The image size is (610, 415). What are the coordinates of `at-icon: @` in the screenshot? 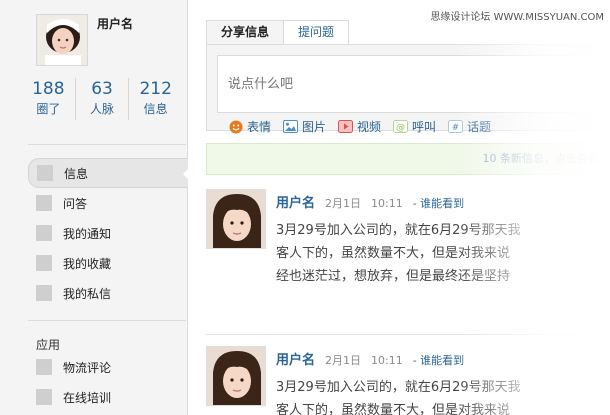 It's located at (401, 126).